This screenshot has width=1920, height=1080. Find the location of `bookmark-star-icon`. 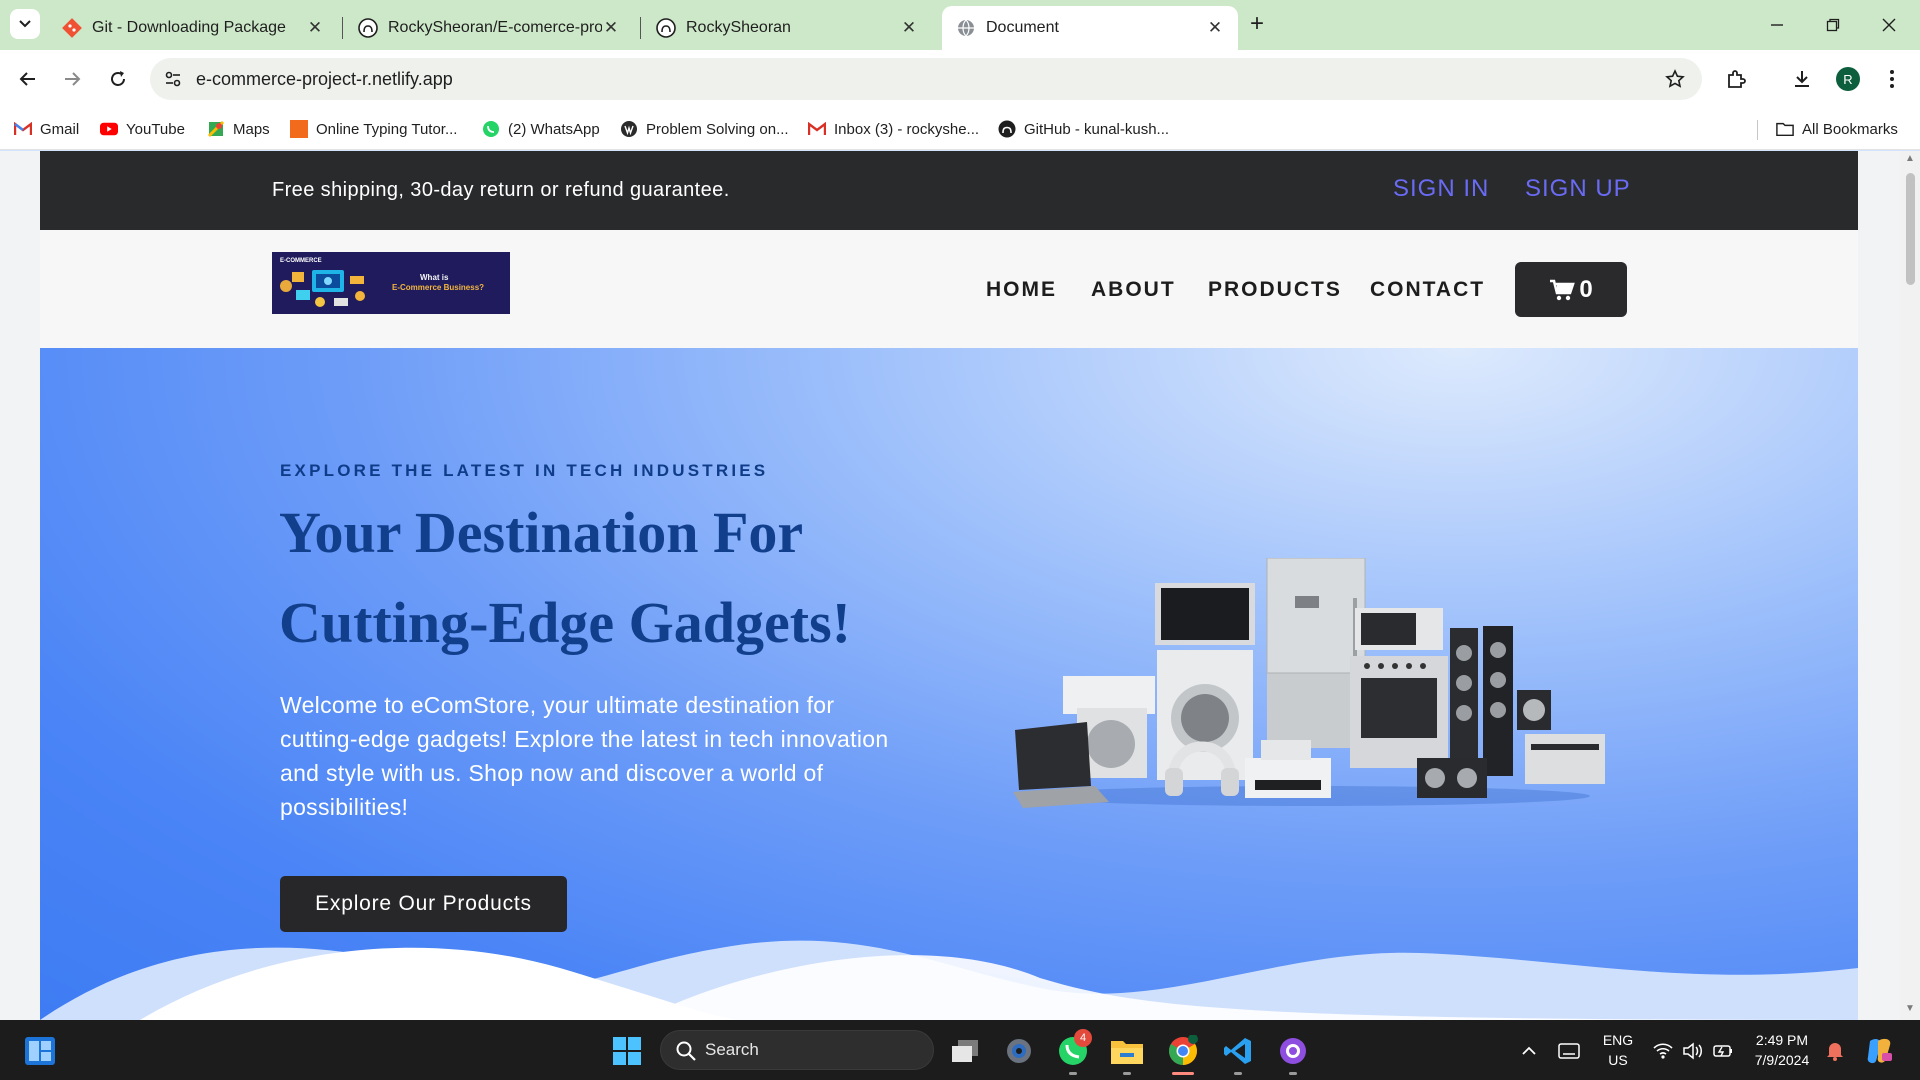

bookmark-star-icon is located at coordinates (1675, 79).